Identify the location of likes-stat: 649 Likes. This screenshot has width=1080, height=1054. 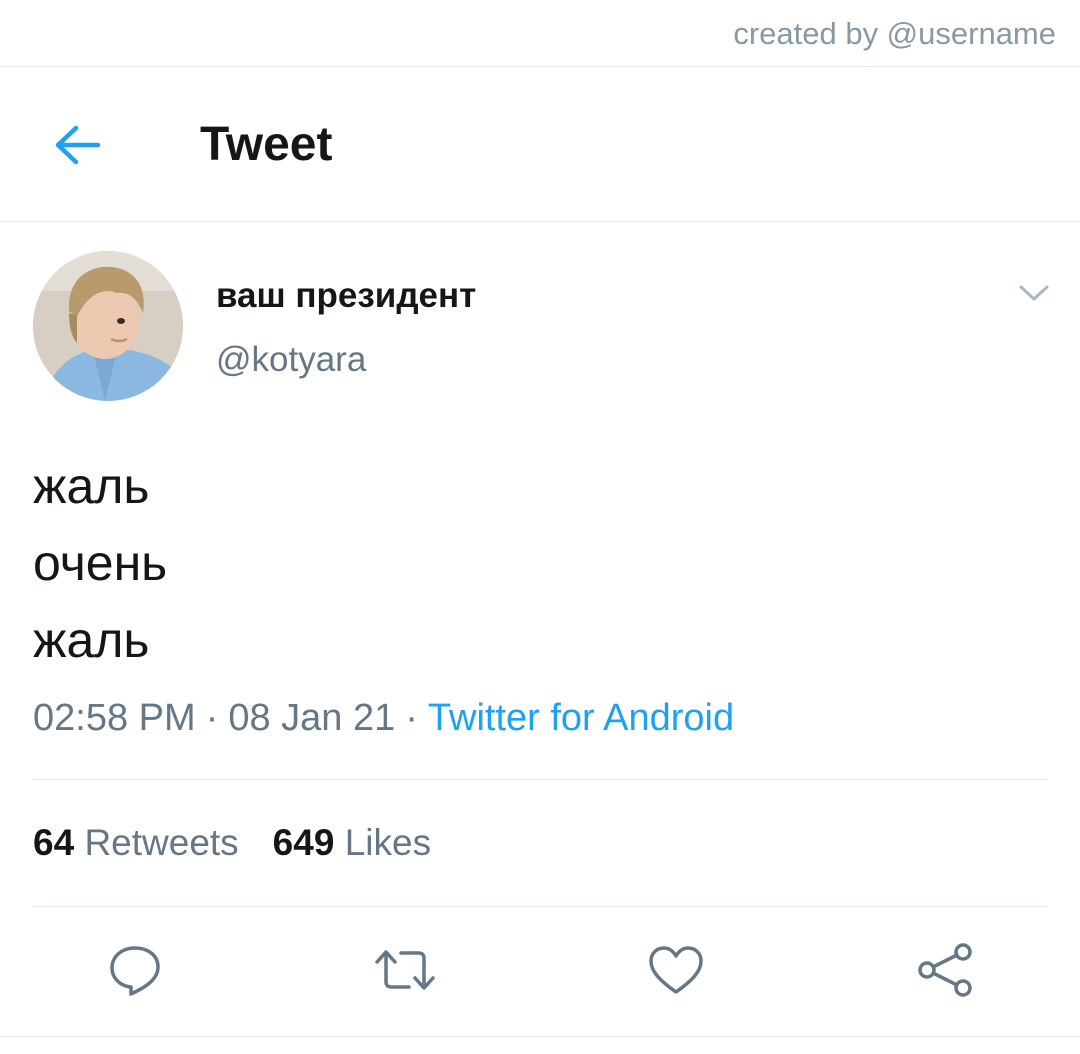
(352, 842).